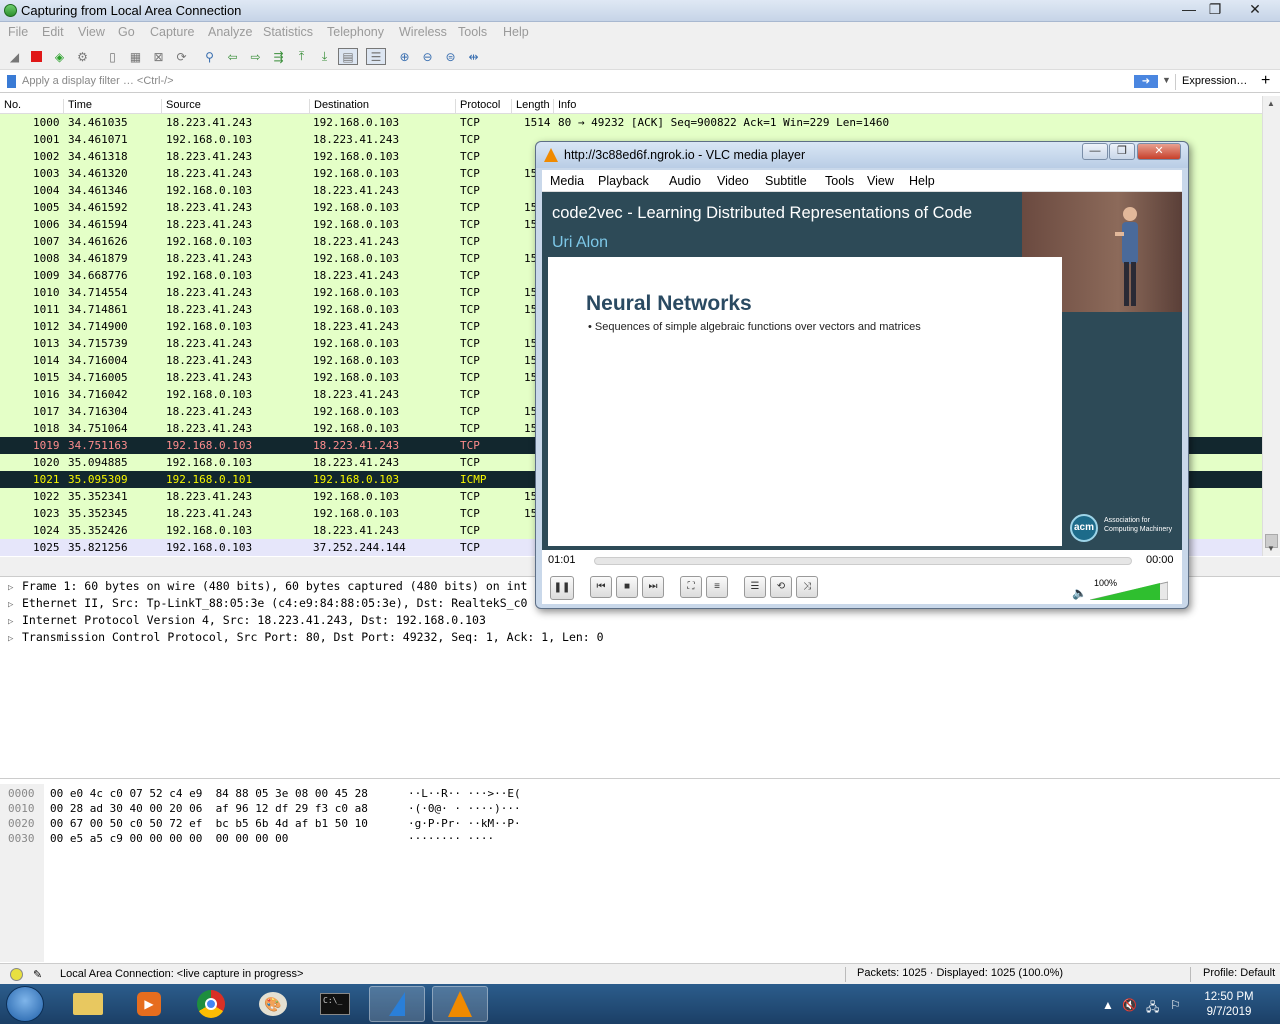  I want to click on tray-network-icon: 🖧, so click(1152, 1008).